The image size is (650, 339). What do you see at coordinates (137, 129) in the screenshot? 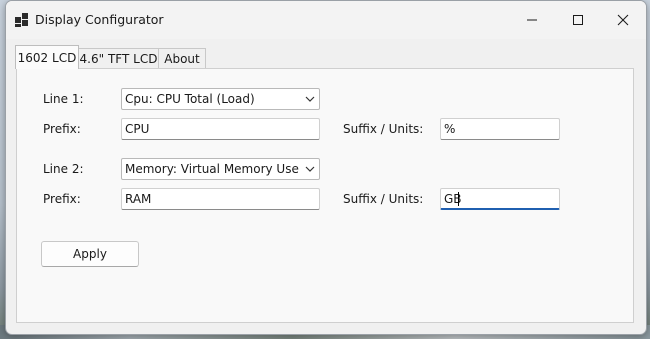
I see `line1-prefix-value: CPU` at bounding box center [137, 129].